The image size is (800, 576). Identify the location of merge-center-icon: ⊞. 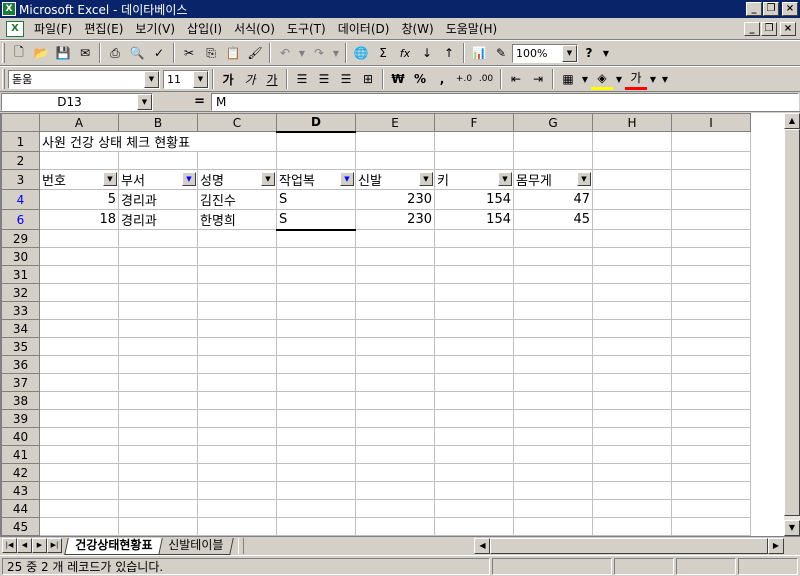
(368, 79).